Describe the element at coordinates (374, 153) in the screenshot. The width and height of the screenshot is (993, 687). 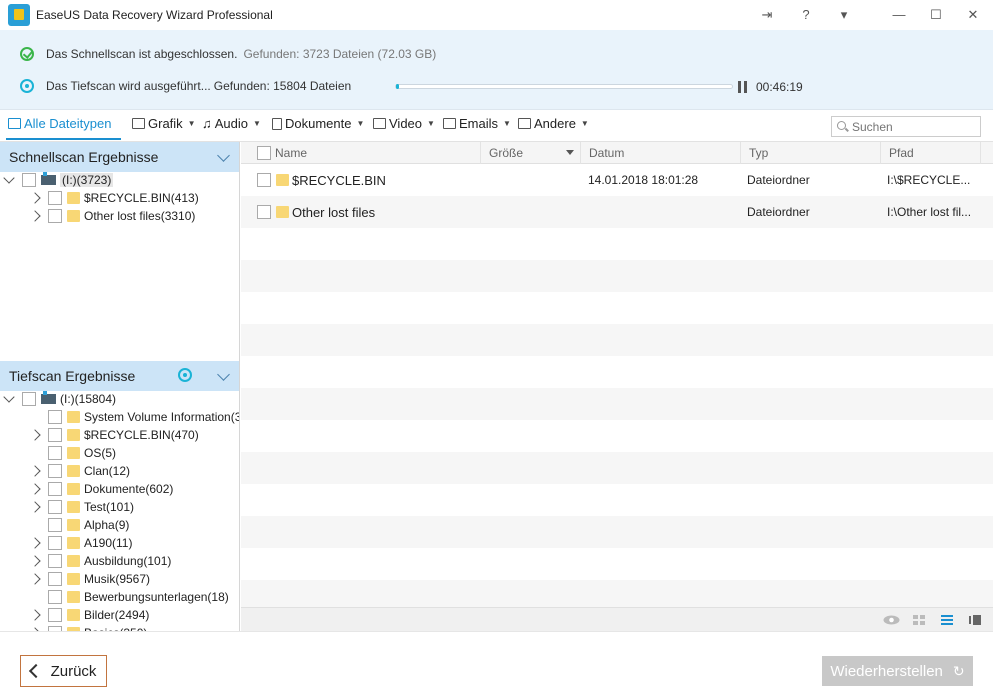
I see `column-name: Name` at that location.